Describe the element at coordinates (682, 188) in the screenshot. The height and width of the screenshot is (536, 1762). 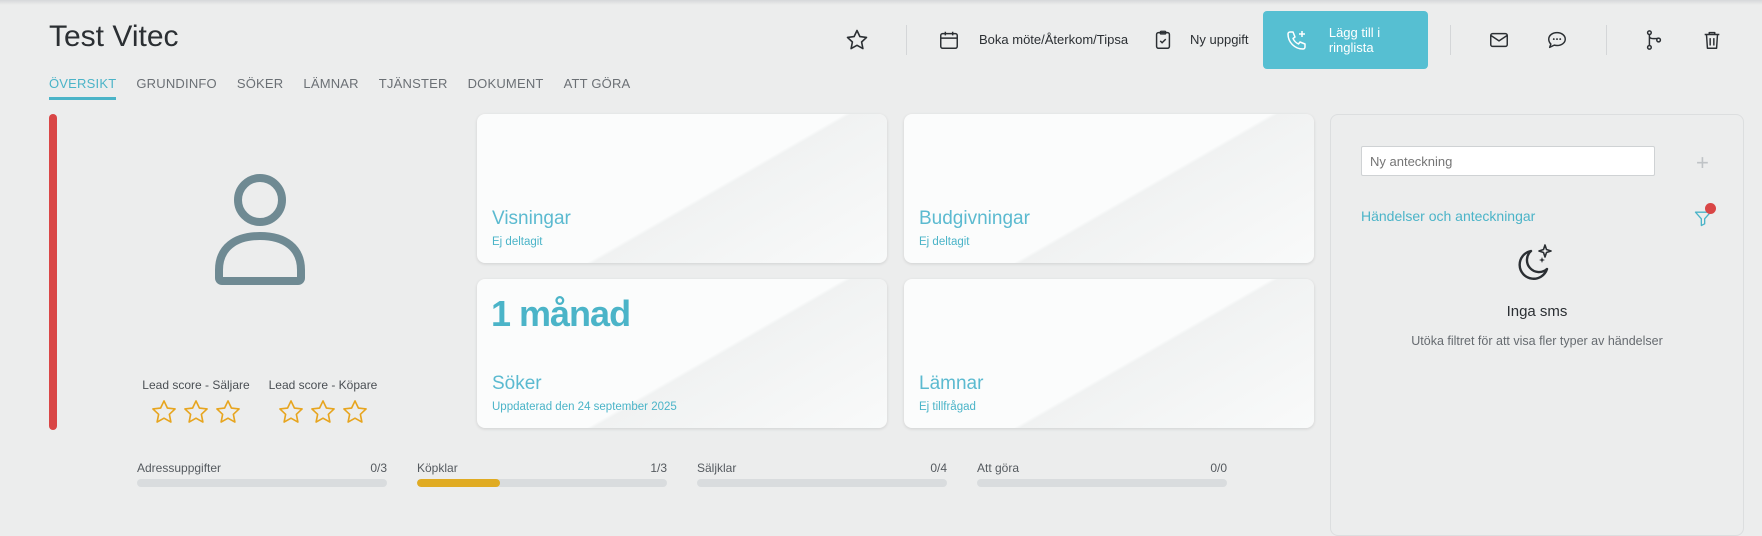
I see `card-visningar: Visningar Ej deltagit` at that location.